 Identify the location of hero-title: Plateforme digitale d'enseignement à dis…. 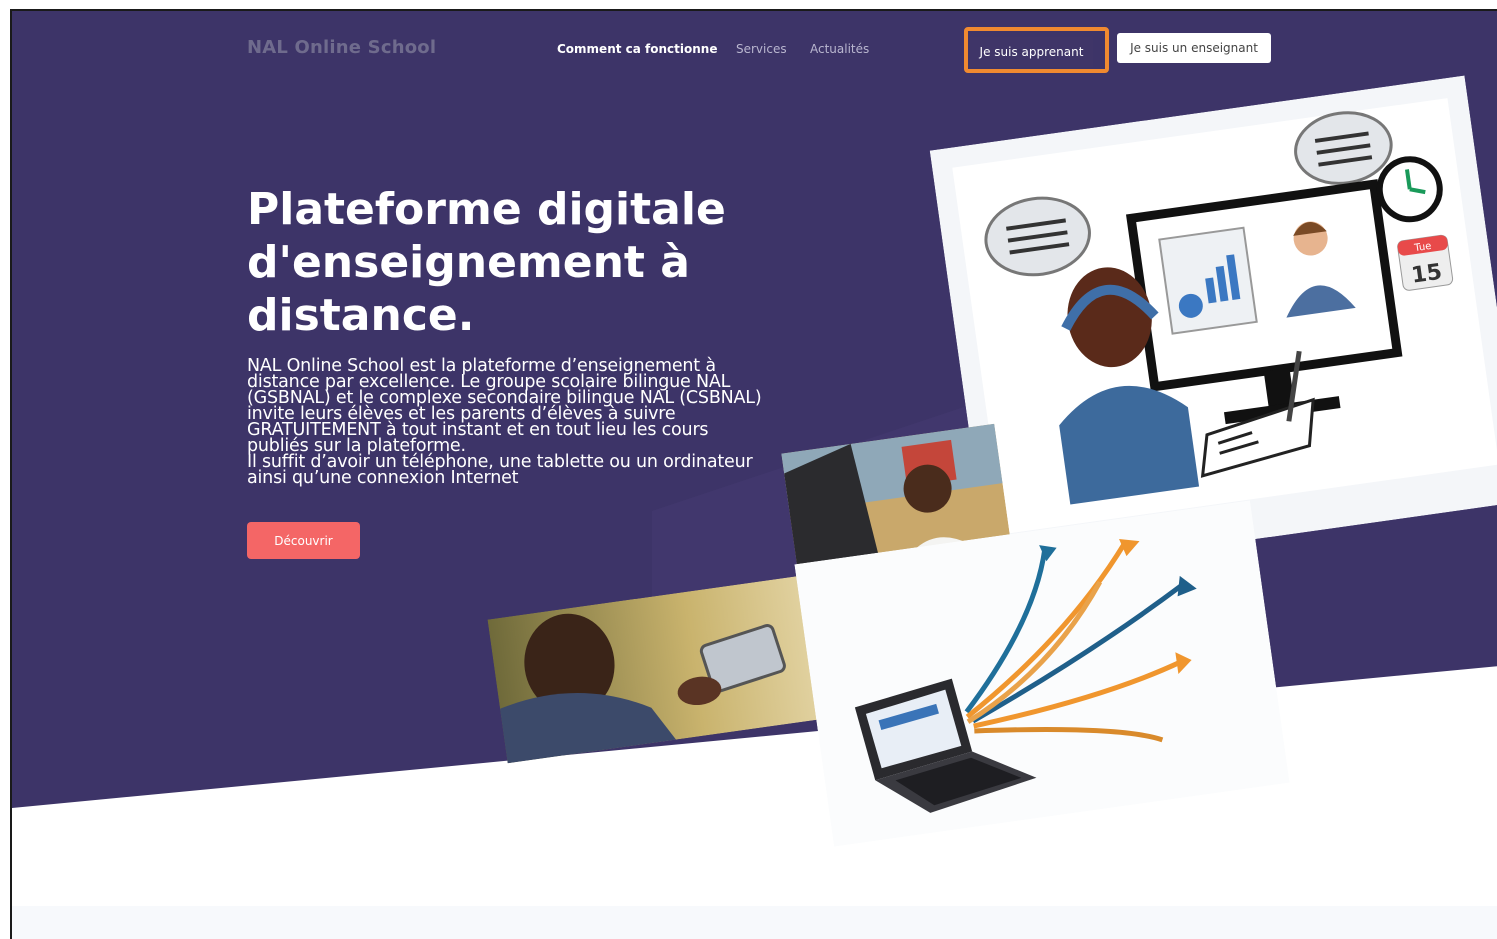
(486, 262).